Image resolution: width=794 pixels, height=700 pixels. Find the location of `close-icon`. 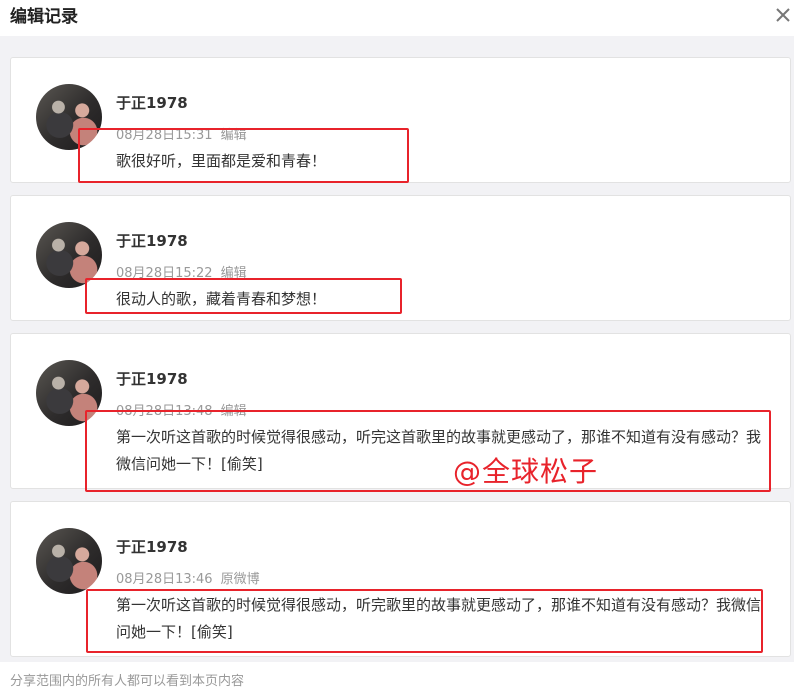

close-icon is located at coordinates (783, 13).